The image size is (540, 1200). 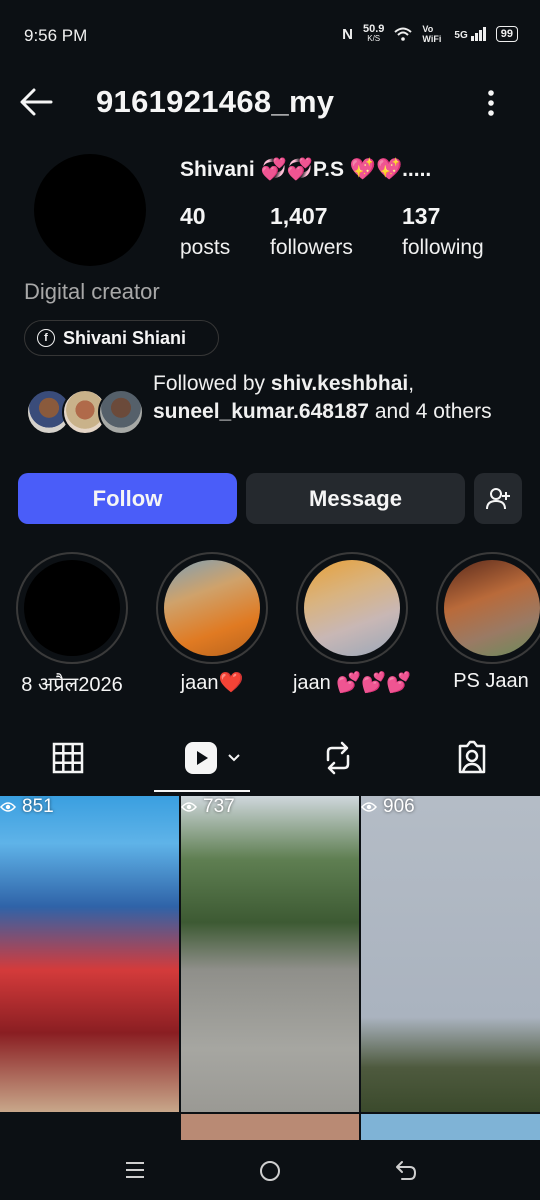 I want to click on add-user-icon, so click(x=498, y=498).